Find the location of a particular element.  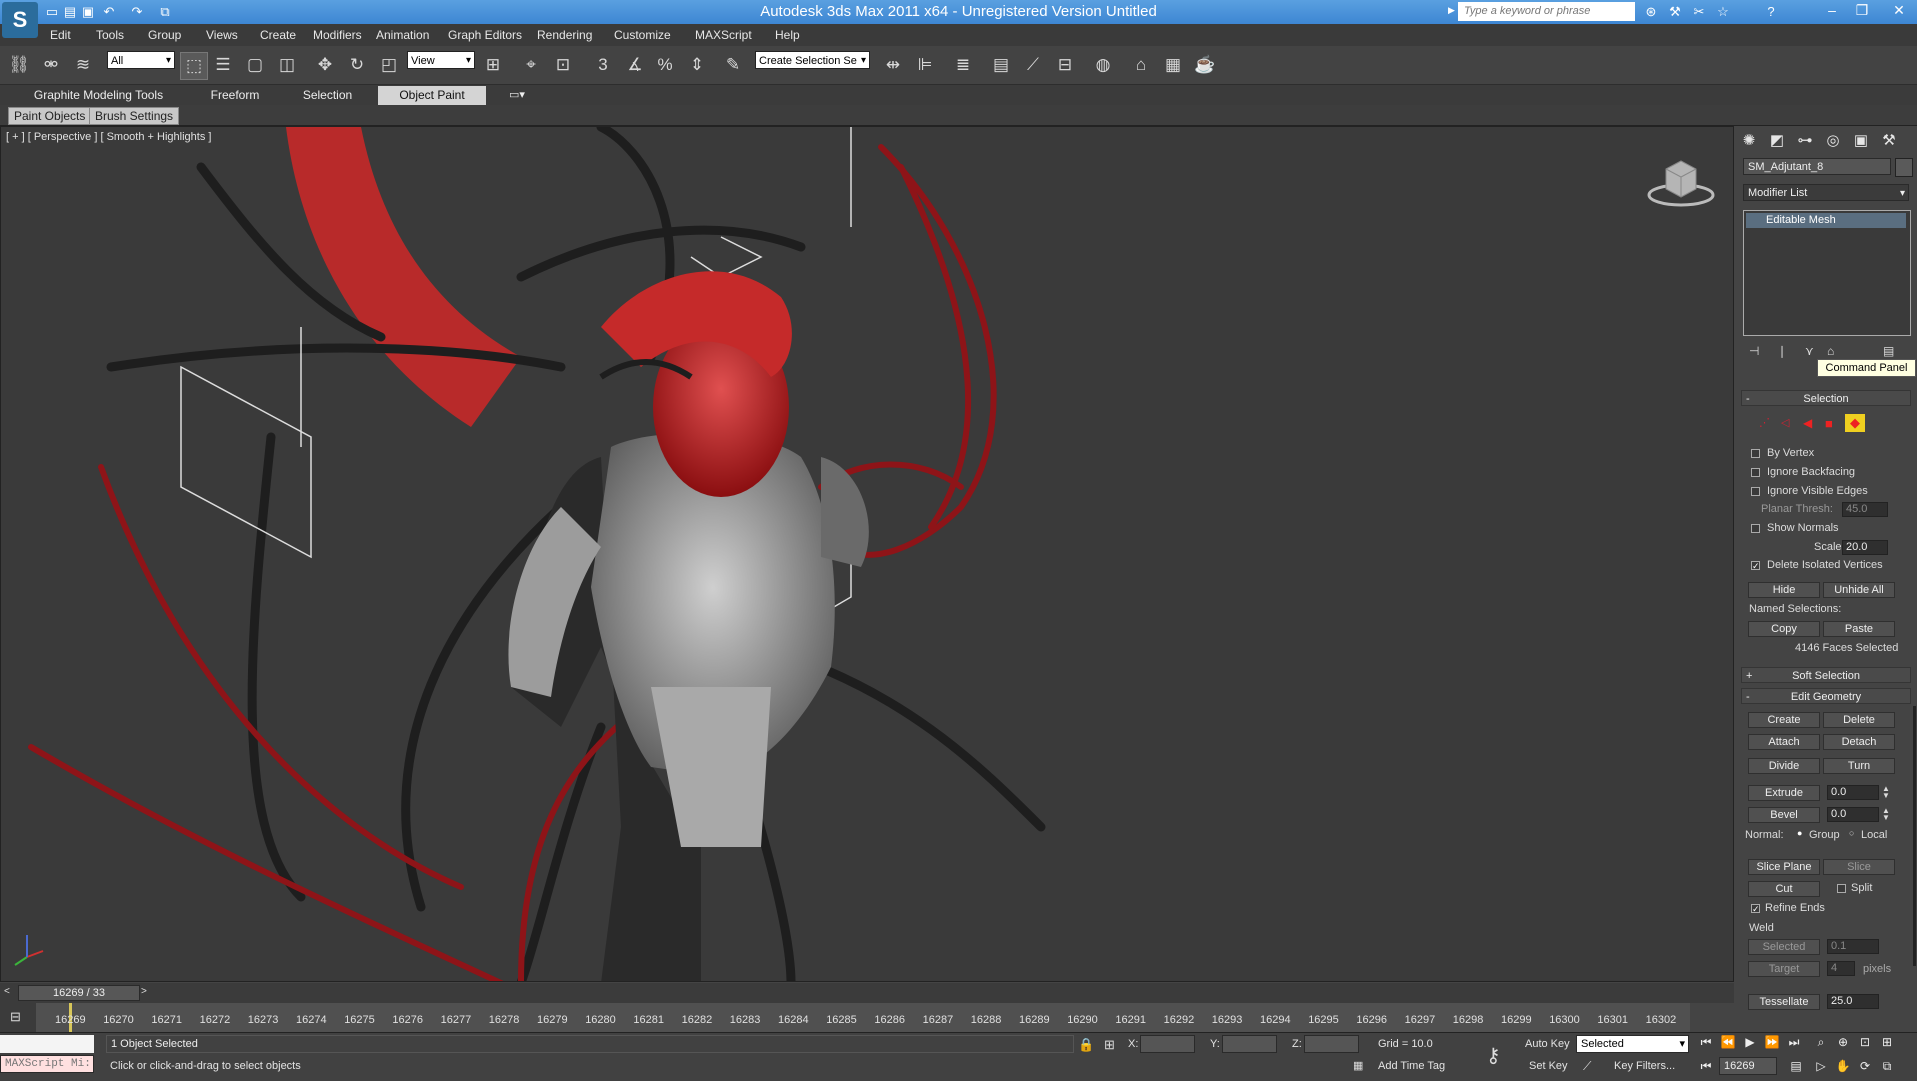

weld-target-button: Target is located at coordinates (1784, 969).